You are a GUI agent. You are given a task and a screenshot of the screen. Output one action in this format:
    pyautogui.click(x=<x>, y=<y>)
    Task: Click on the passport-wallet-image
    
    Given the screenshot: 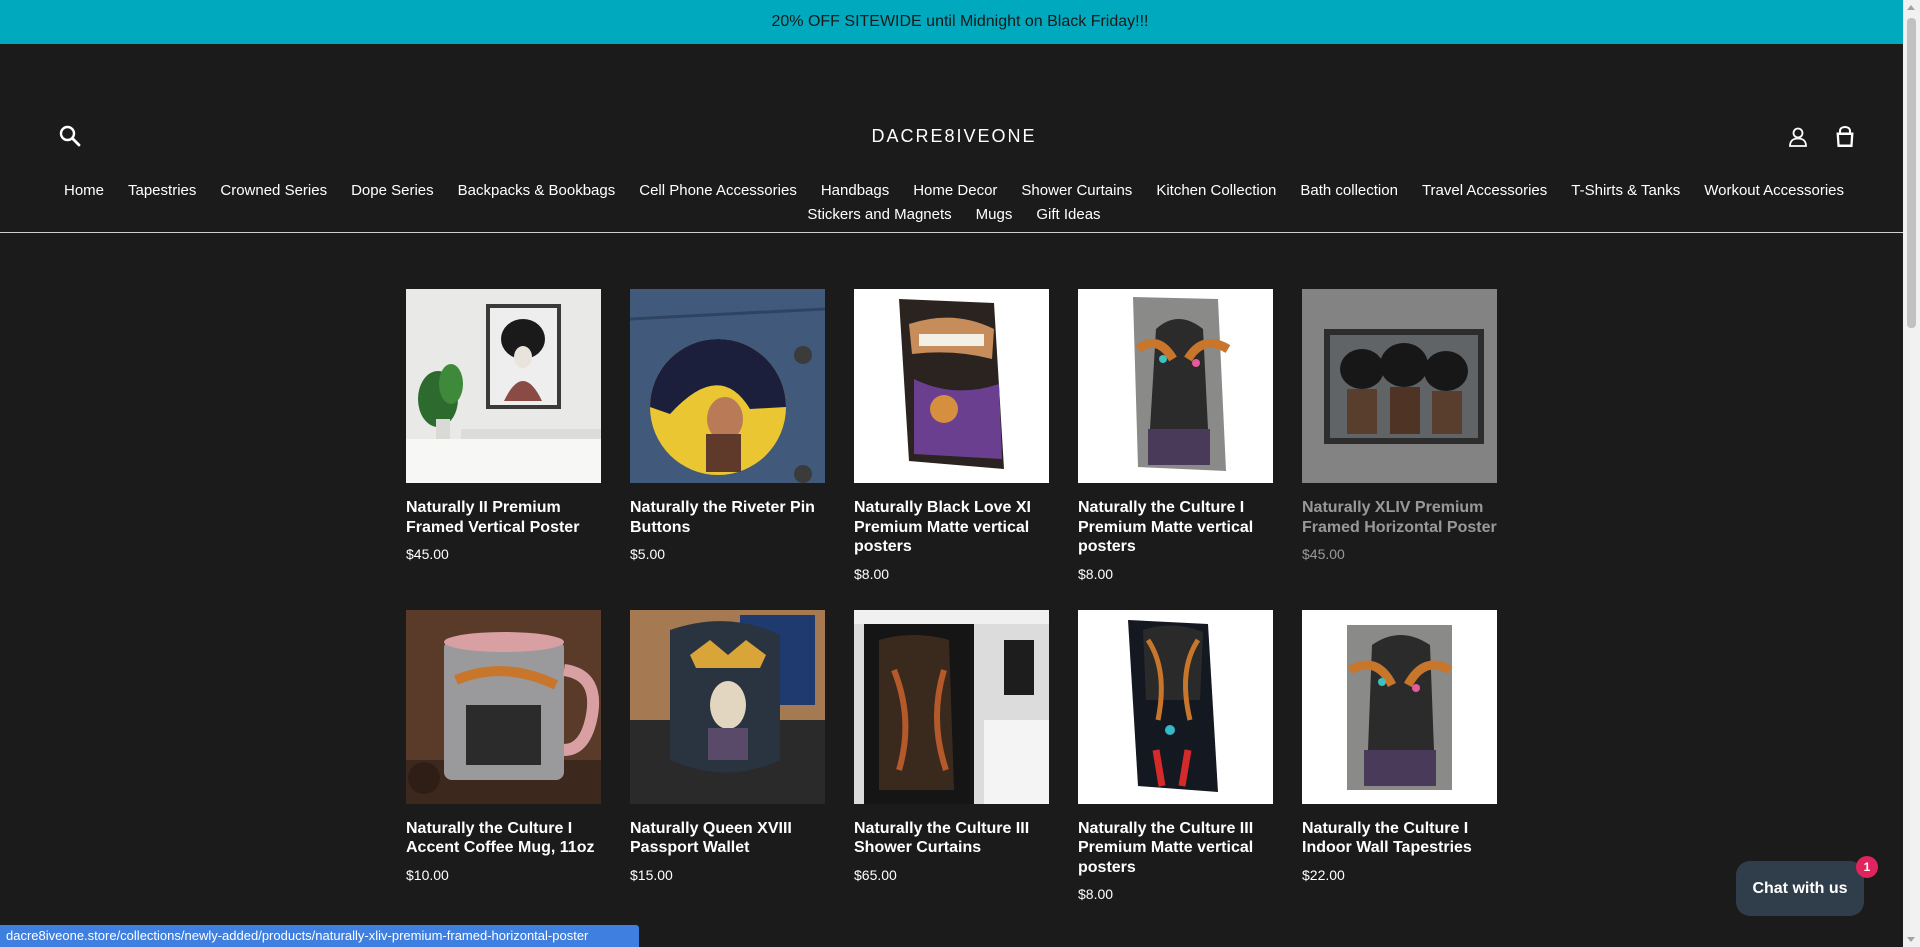 What is the action you would take?
    pyautogui.click(x=727, y=706)
    